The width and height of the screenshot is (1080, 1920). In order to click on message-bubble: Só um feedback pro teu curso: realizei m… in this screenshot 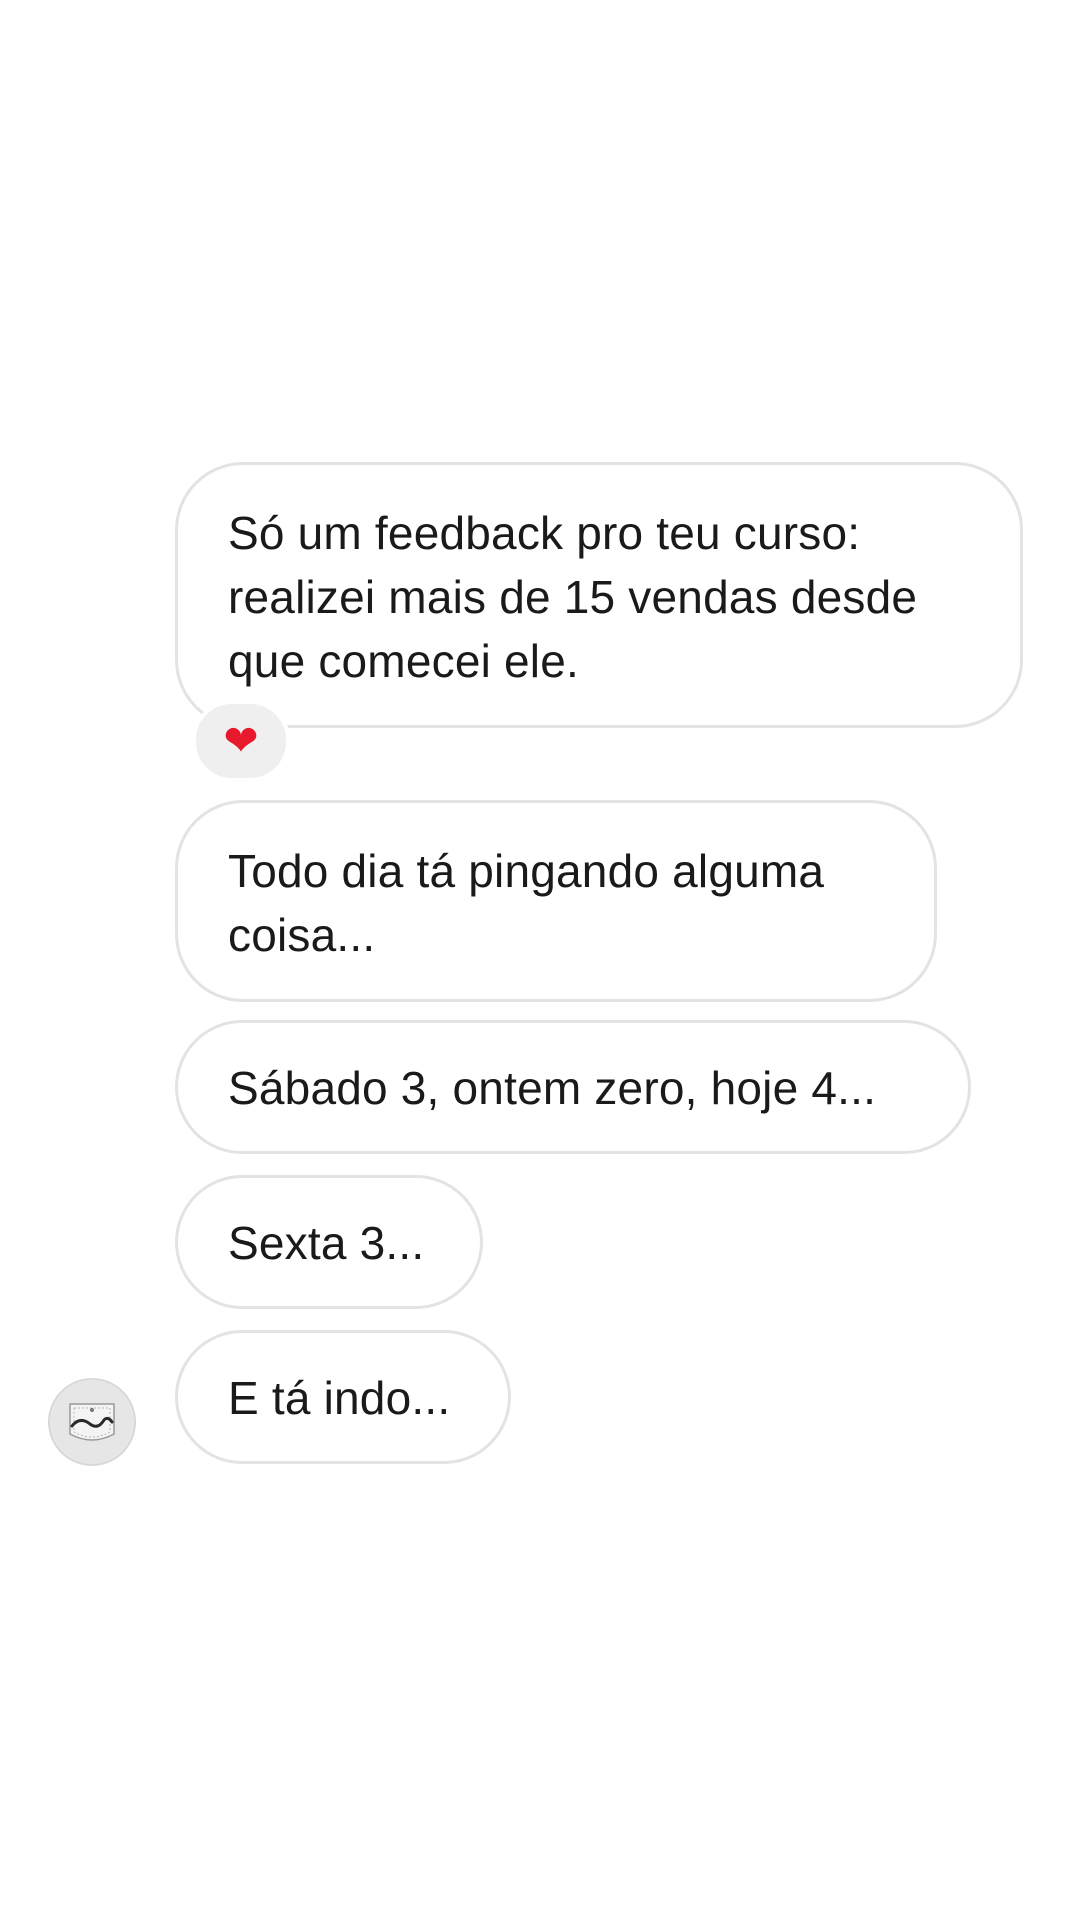, I will do `click(599, 595)`.